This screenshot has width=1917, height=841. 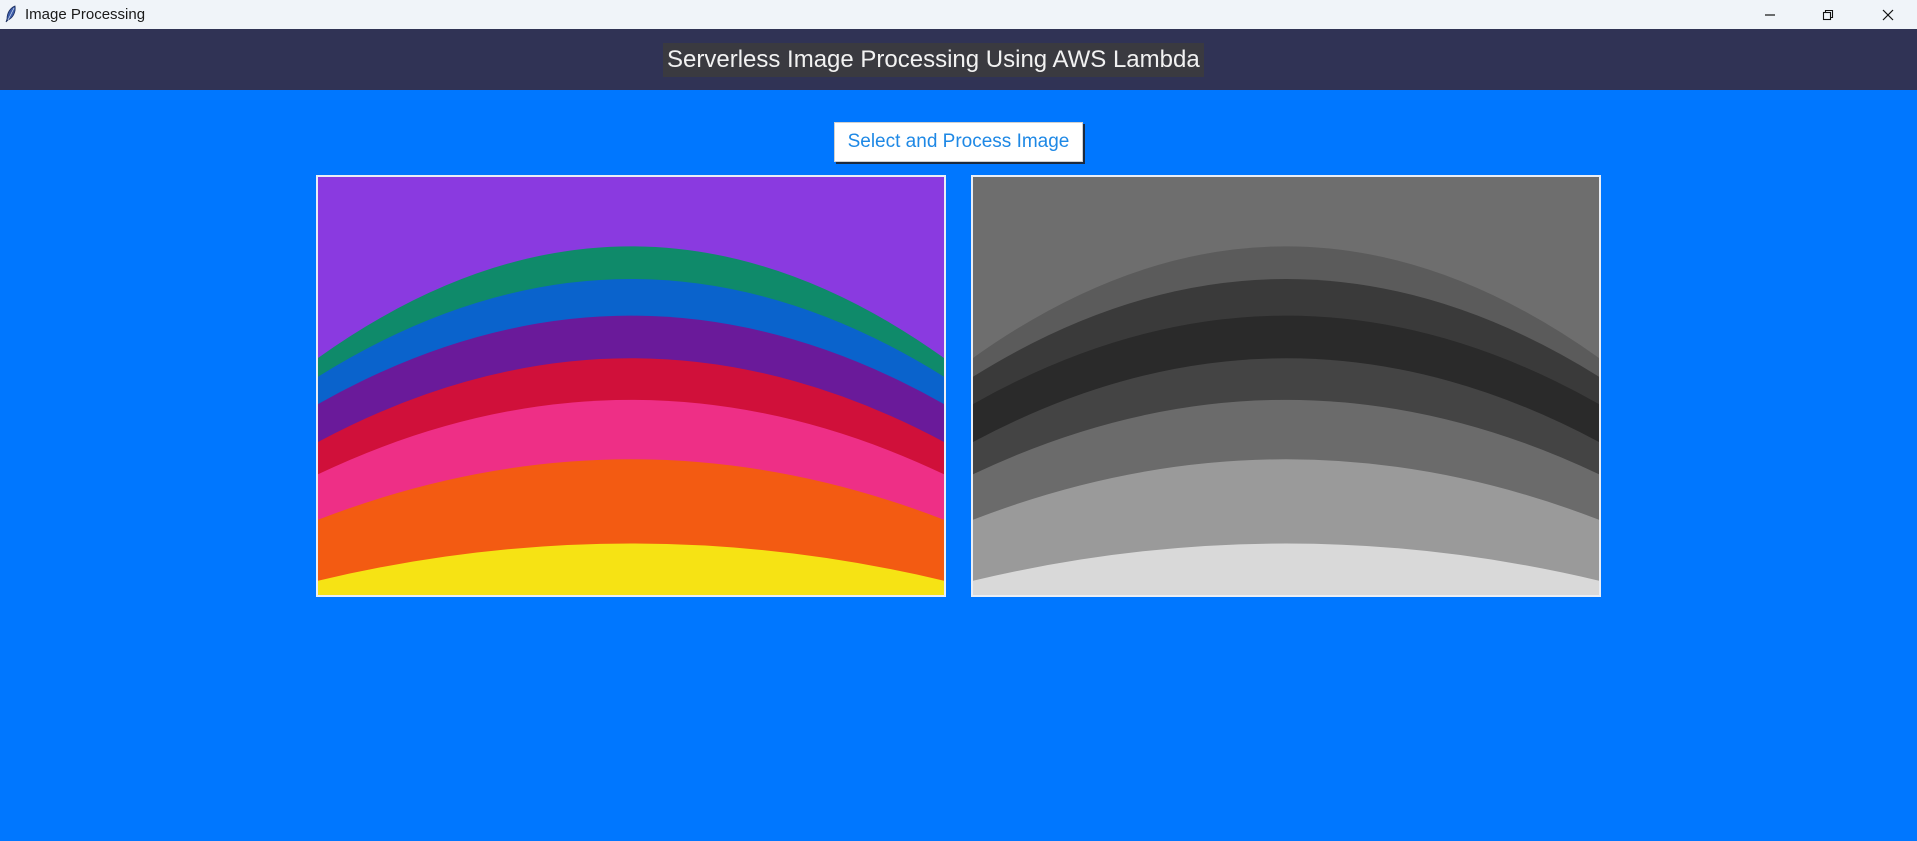 What do you see at coordinates (10, 14) in the screenshot?
I see `feather-icon` at bounding box center [10, 14].